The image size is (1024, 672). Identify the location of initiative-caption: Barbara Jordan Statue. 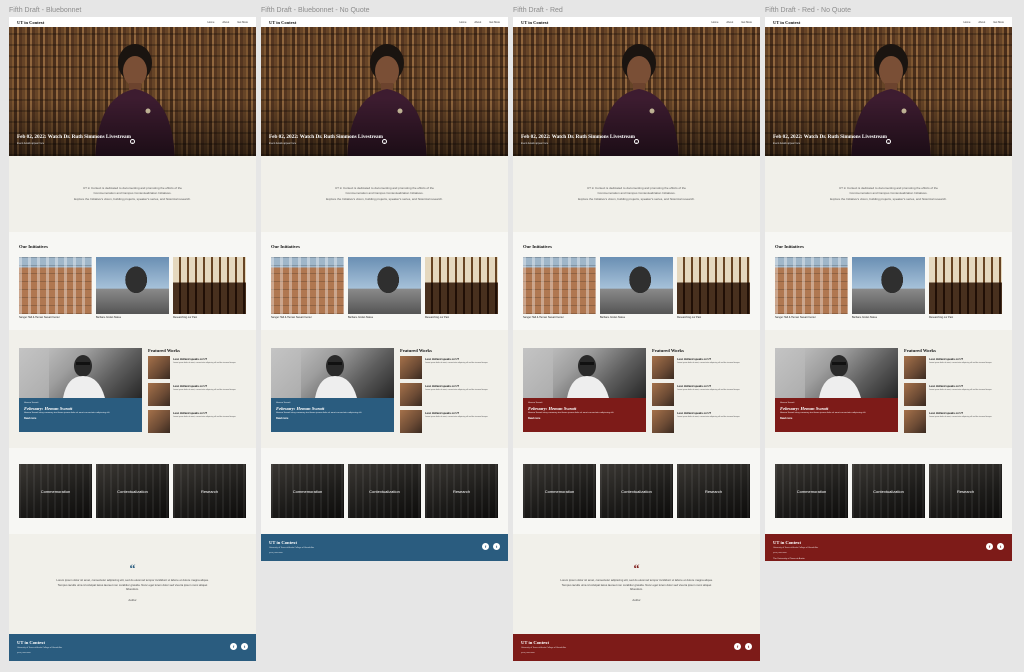
(361, 317).